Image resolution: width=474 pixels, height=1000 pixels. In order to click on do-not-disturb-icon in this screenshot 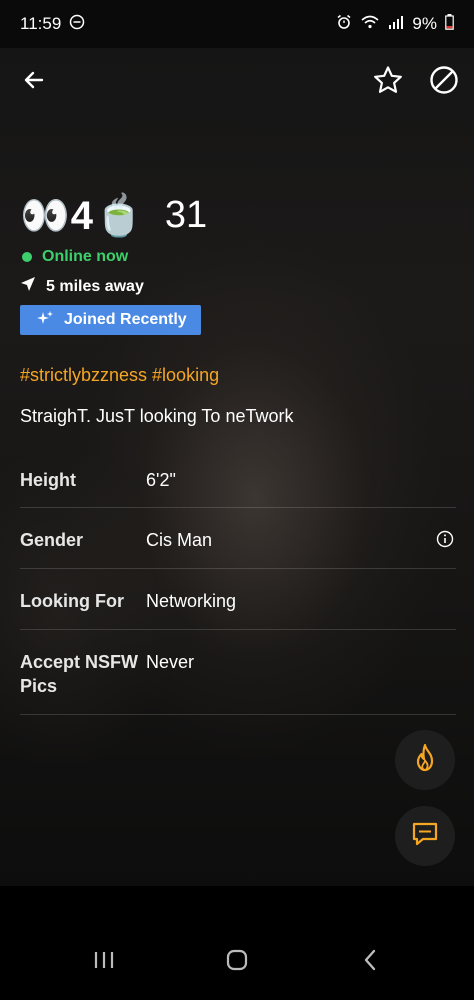, I will do `click(77, 24)`.